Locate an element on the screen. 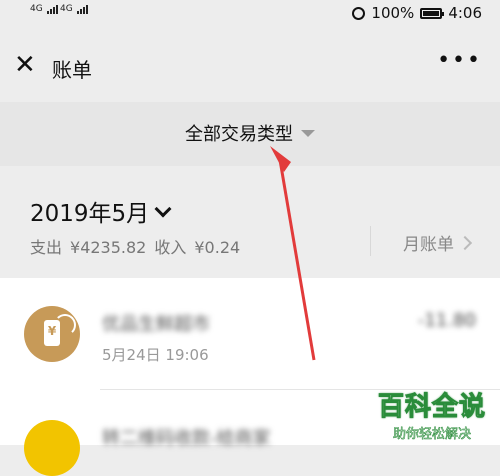 The width and height of the screenshot is (500, 476). watermark-logo: 百科全说 助你轻松解决 is located at coordinates (431, 417).